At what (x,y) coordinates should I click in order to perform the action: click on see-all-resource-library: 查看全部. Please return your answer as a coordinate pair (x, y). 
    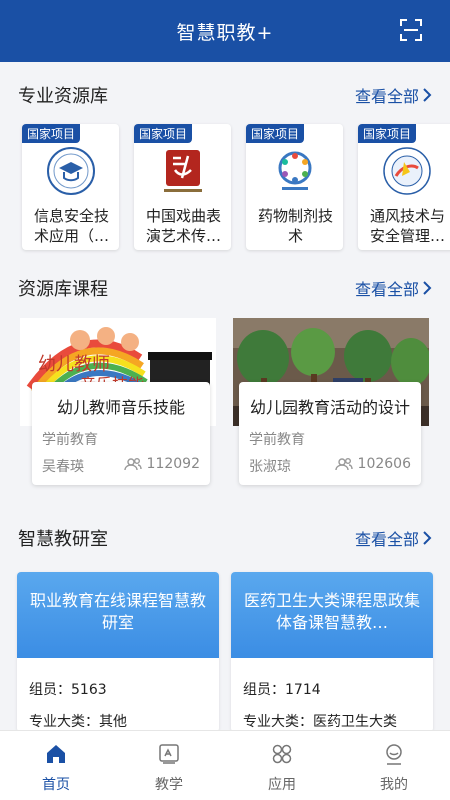
    Looking at the image, I should click on (393, 95).